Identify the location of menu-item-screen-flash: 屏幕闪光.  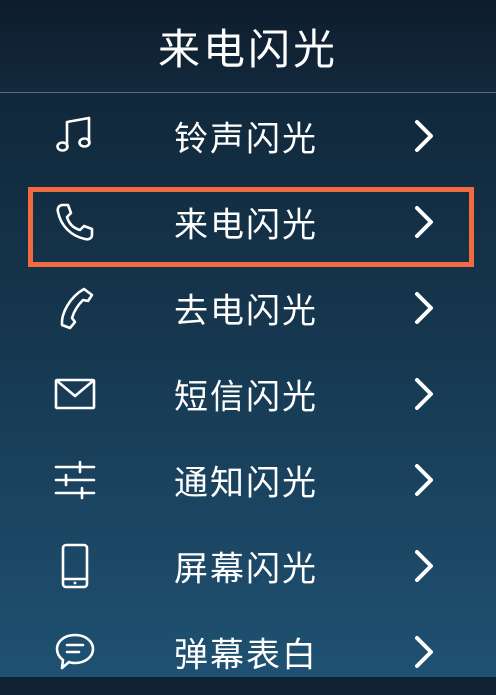
(248, 566).